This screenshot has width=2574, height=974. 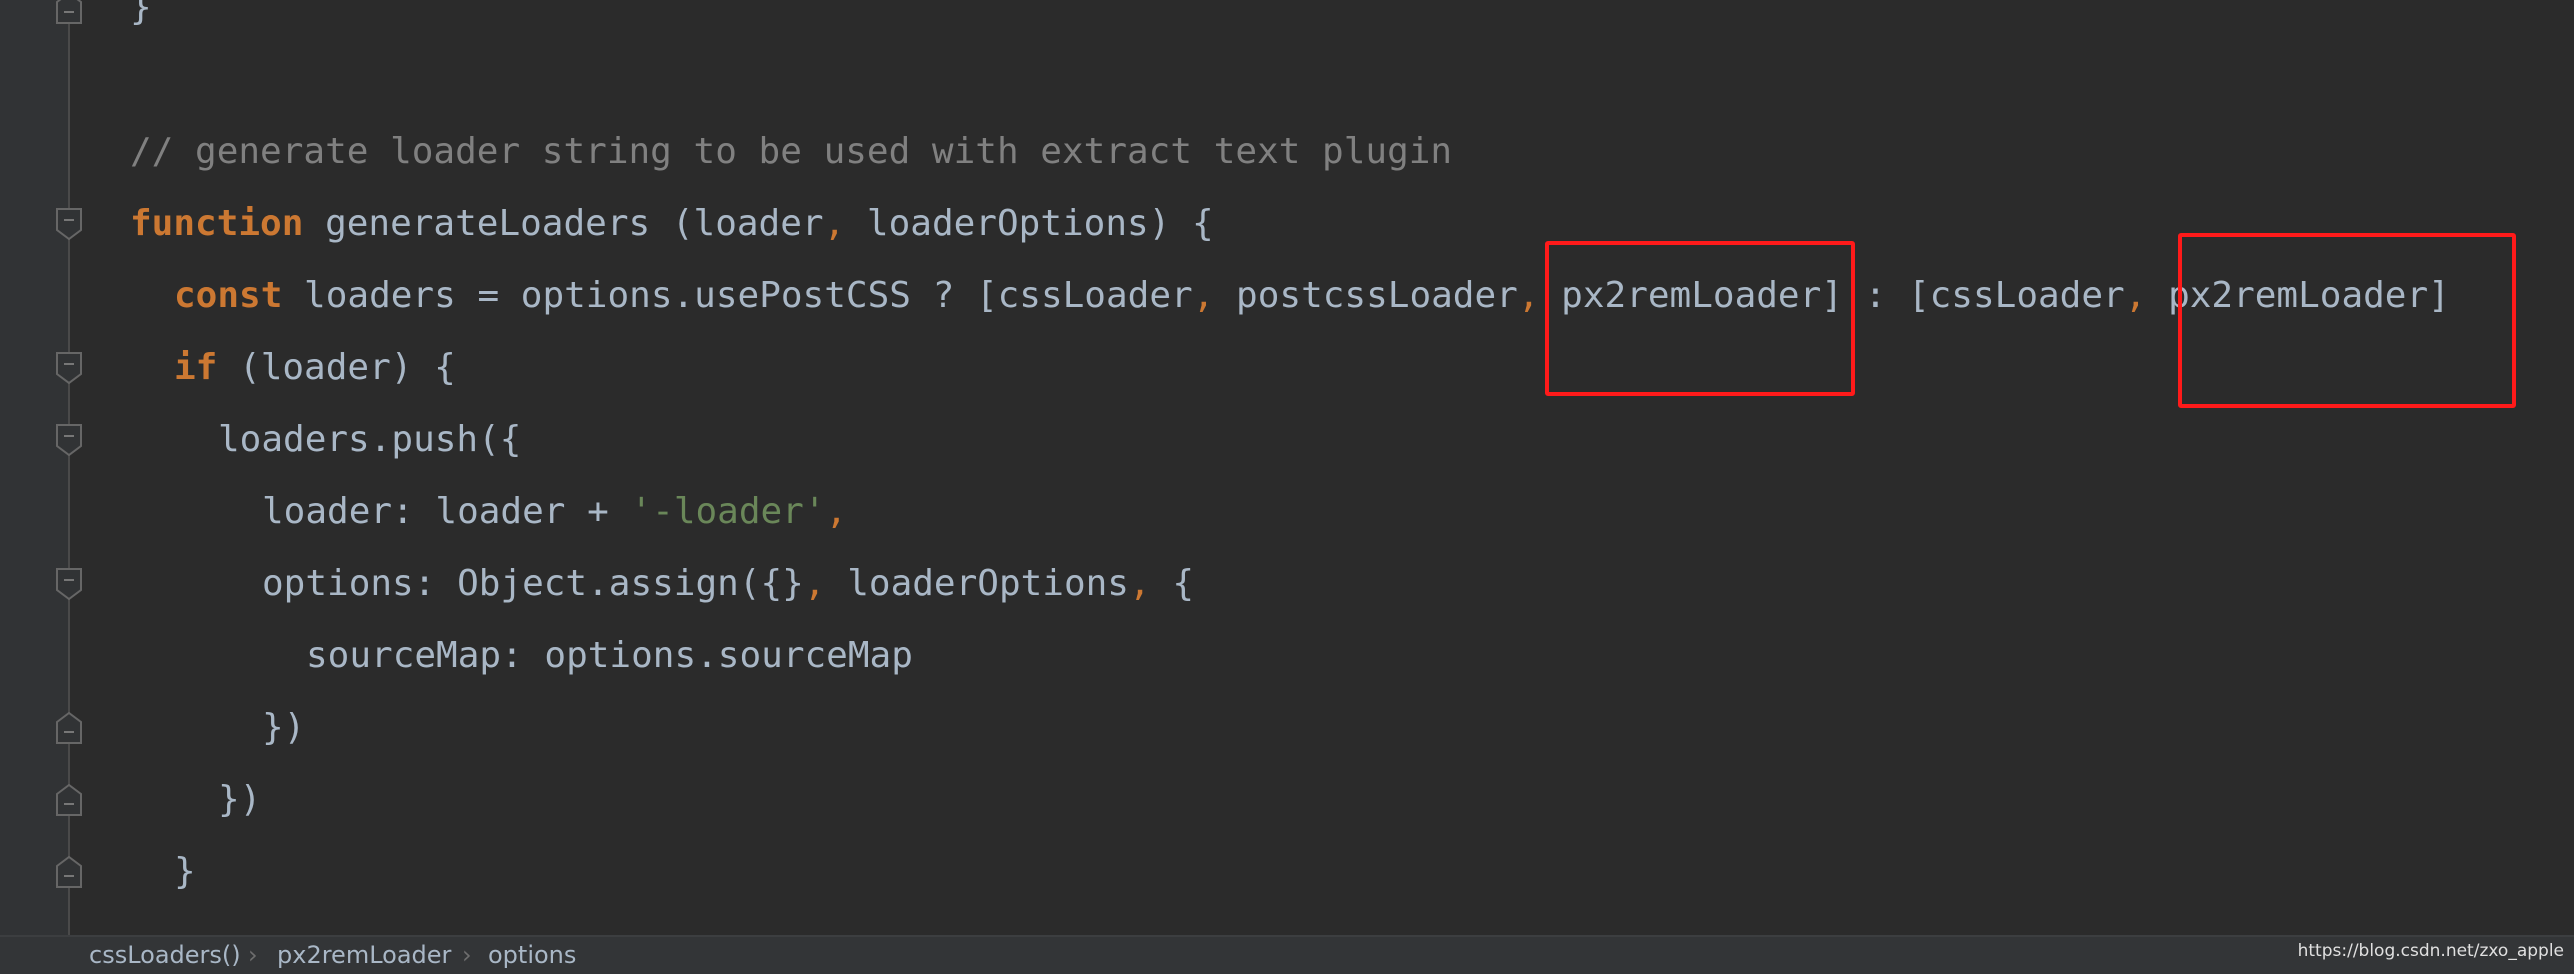 What do you see at coordinates (336, 367) in the screenshot?
I see `code-token: (loader) {` at bounding box center [336, 367].